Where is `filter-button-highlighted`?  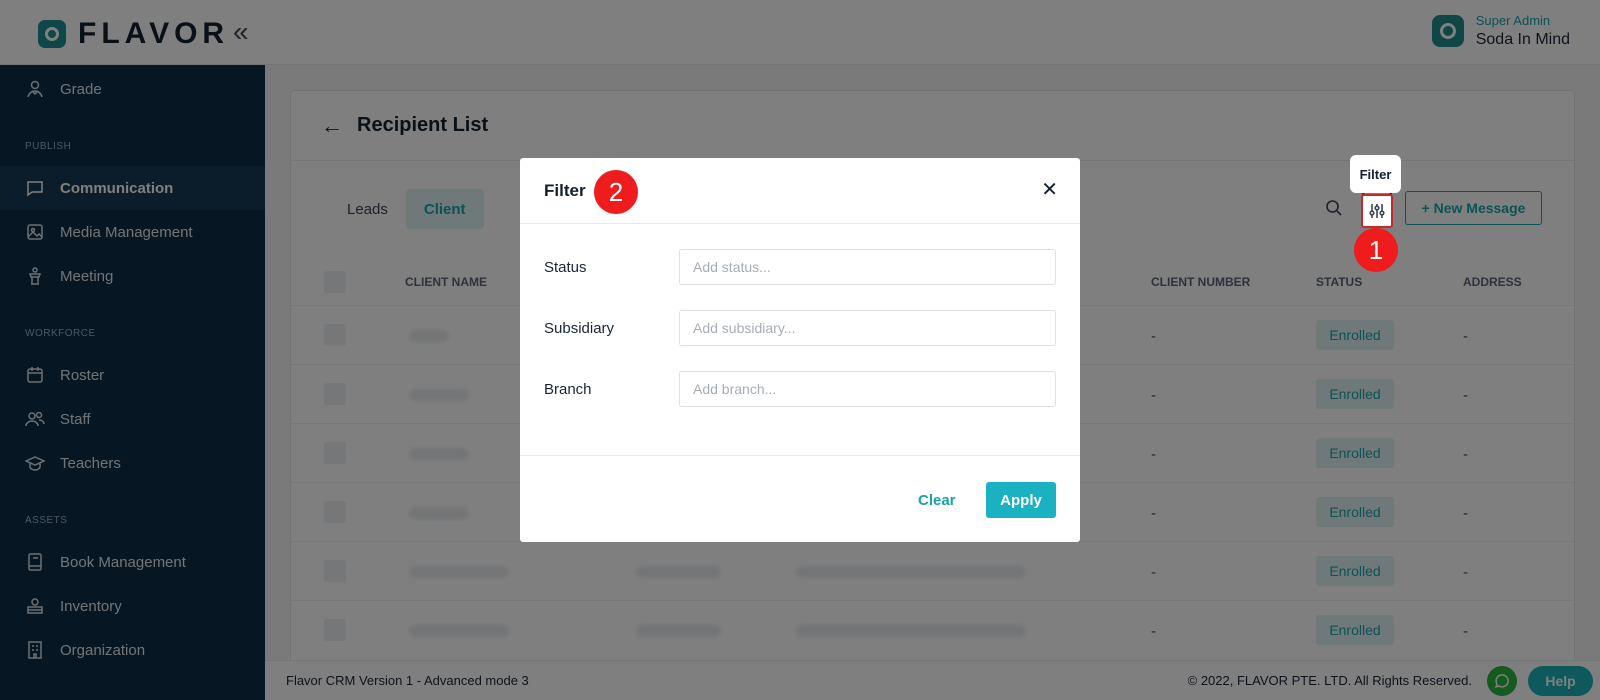 filter-button-highlighted is located at coordinates (1377, 211).